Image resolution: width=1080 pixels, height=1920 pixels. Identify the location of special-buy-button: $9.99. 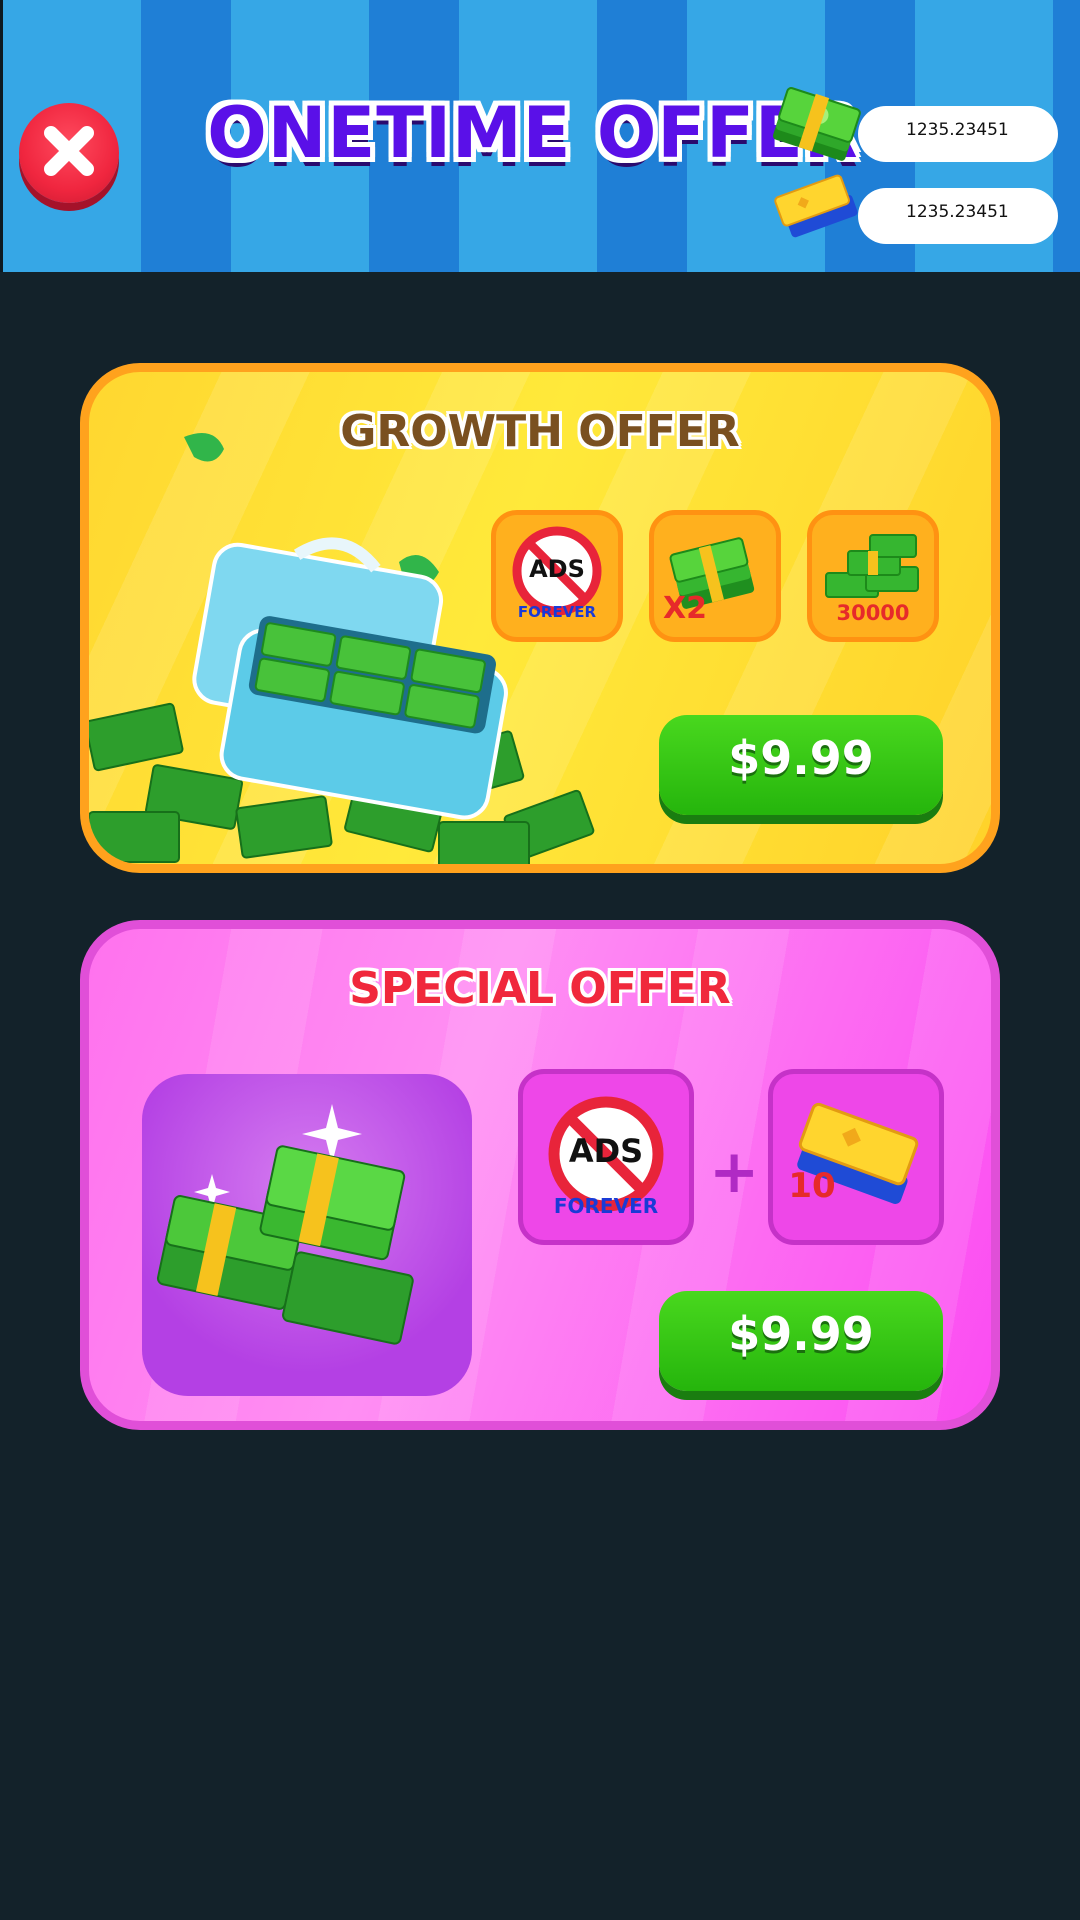
(801, 1341).